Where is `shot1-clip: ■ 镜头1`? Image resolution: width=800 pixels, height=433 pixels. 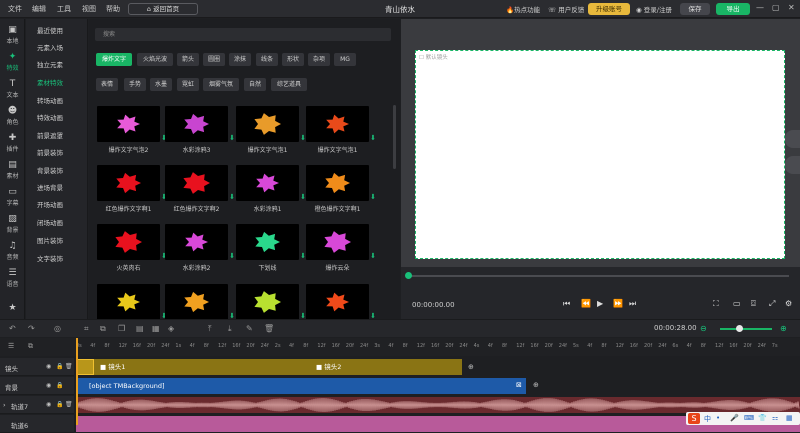
shot1-clip: ■ 镜头1 is located at coordinates (136, 367).